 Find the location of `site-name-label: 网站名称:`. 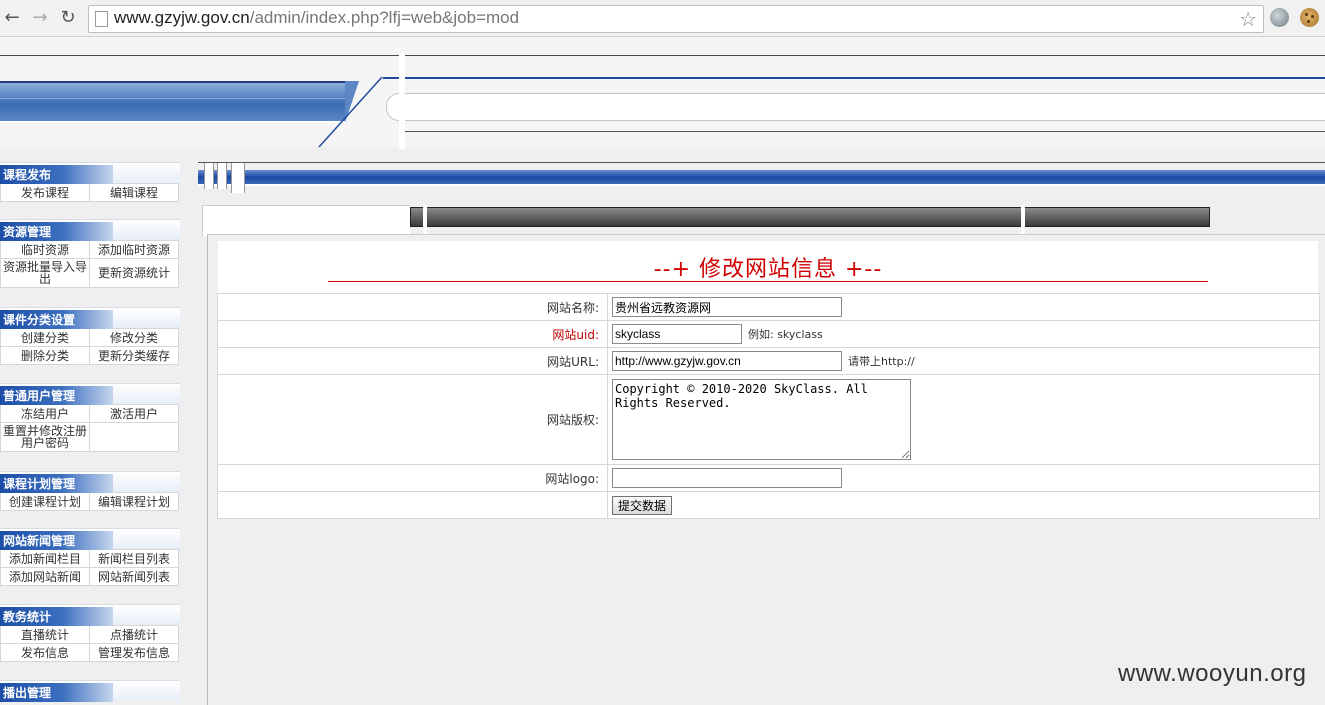

site-name-label: 网站名称: is located at coordinates (412, 307).